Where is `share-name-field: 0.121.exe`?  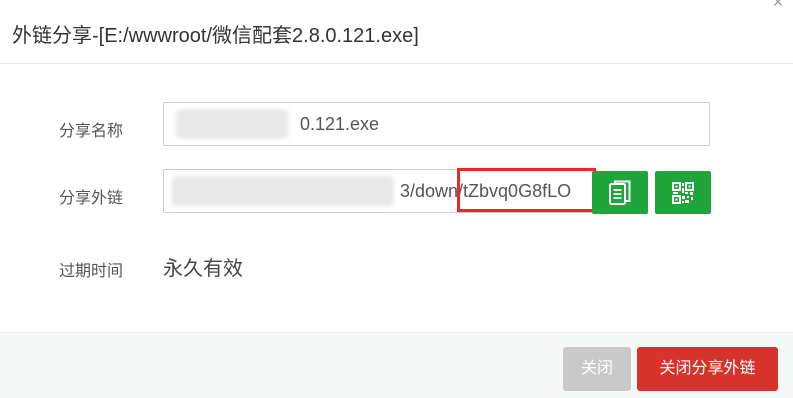
share-name-field: 0.121.exe is located at coordinates (436, 124).